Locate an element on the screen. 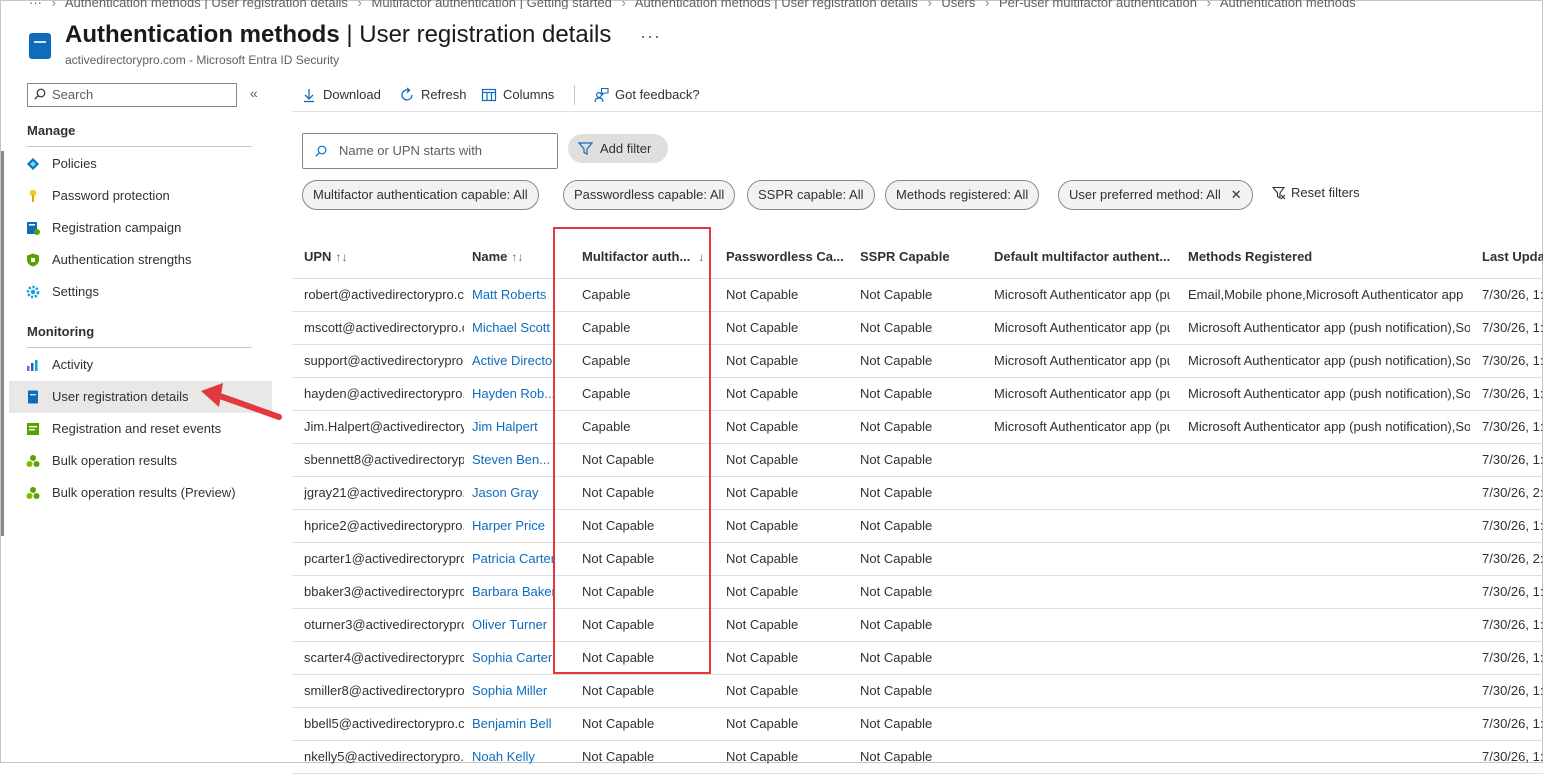 The height and width of the screenshot is (774, 1543). more-options-button: ··· is located at coordinates (650, 36).